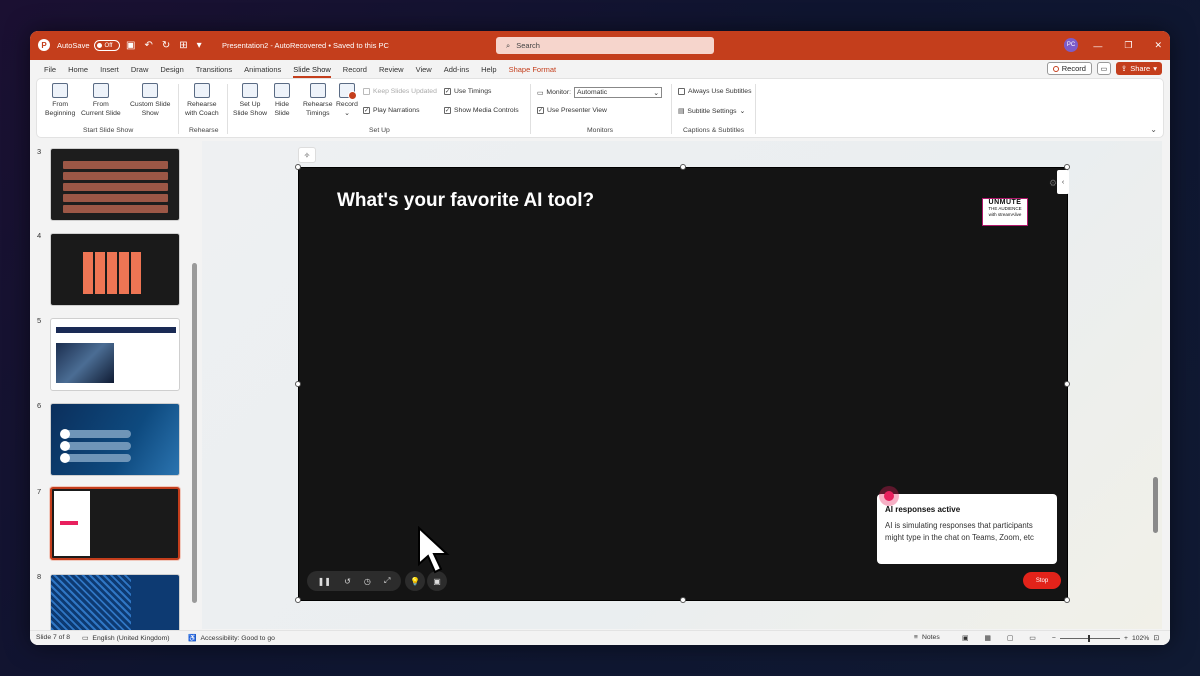  I want to click on always-use-subtitles-checkbox: Always Use Subtitles, so click(714, 91).